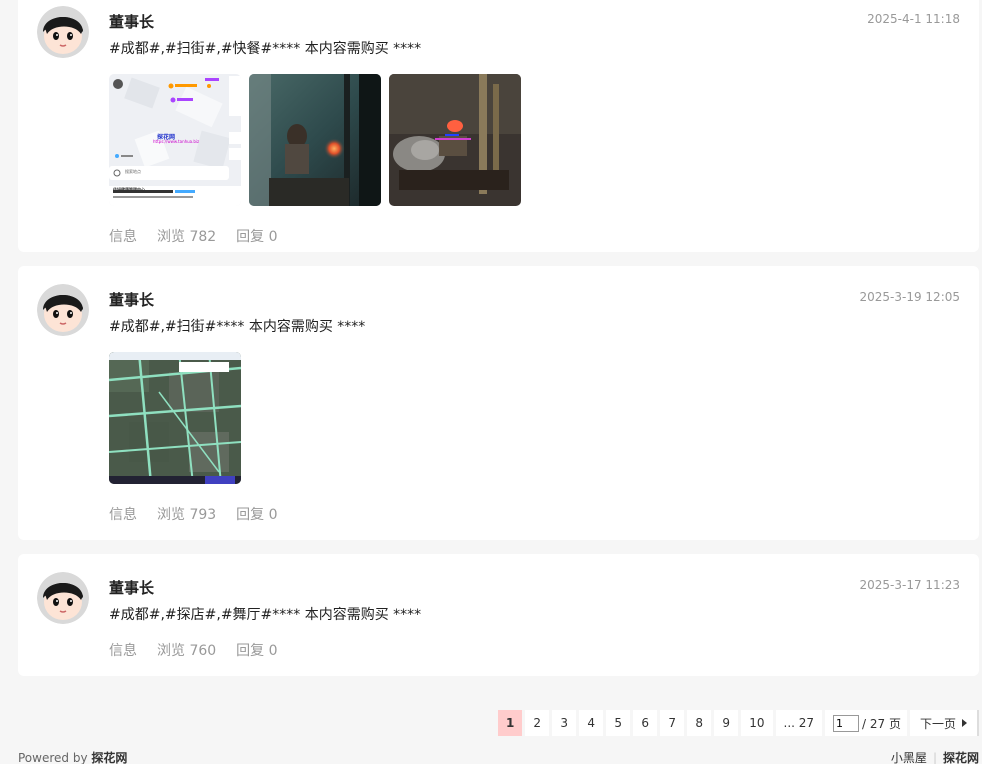 This screenshot has height=764, width=982. What do you see at coordinates (799, 723) in the screenshot?
I see `page-last: ... 27` at bounding box center [799, 723].